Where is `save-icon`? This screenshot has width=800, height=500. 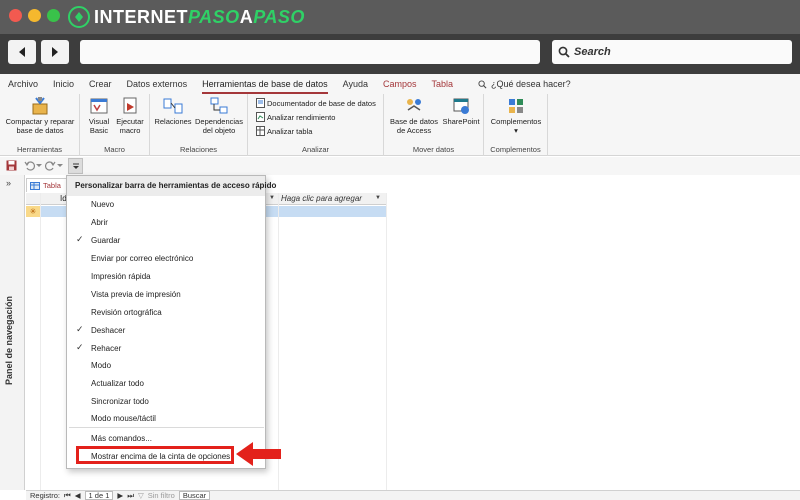 save-icon is located at coordinates (11, 165).